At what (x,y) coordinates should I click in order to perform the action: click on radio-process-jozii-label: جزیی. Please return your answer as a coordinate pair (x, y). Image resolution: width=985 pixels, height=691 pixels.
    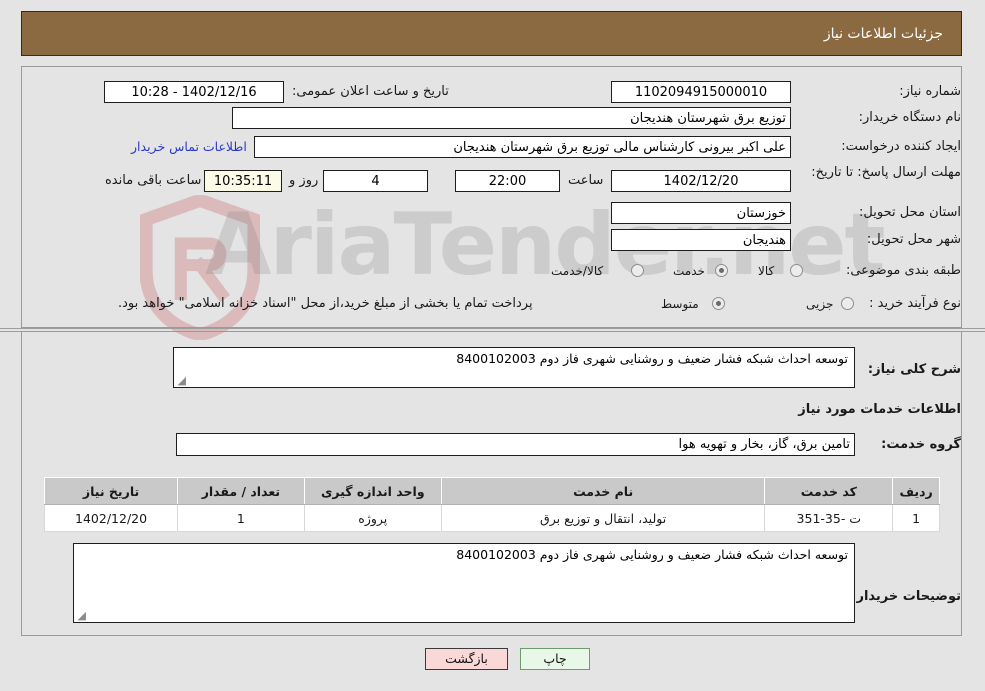
    Looking at the image, I should click on (820, 304).